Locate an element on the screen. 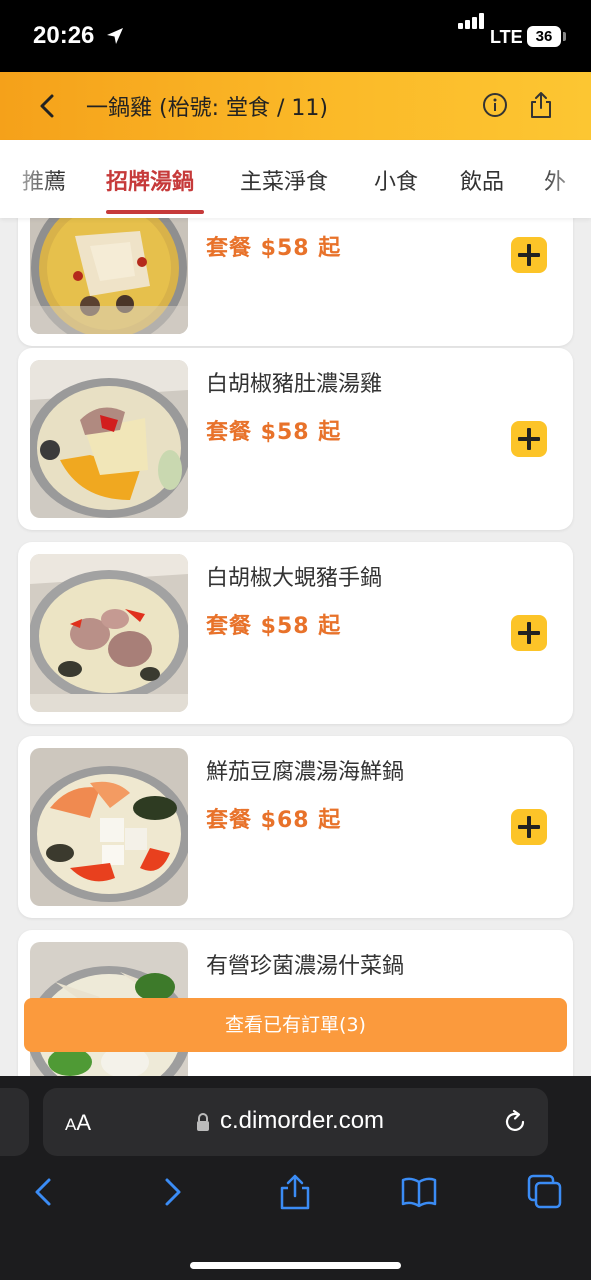 The width and height of the screenshot is (591, 1280). battery-level: 36 is located at coordinates (544, 36).